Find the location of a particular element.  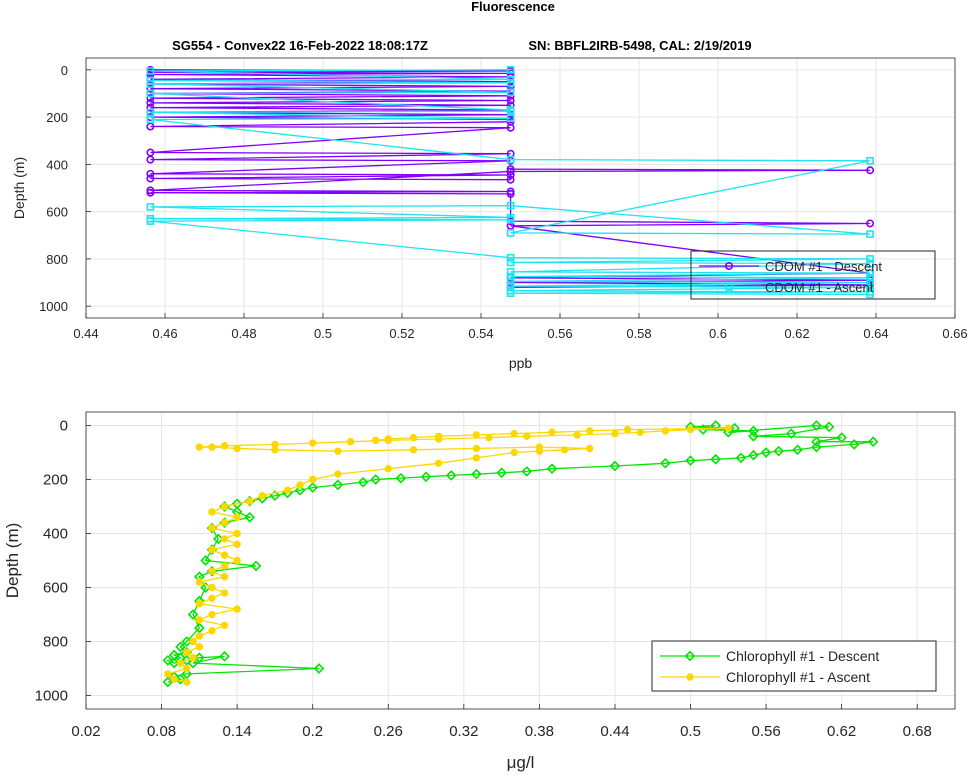

x-tick-label: 0.26 is located at coordinates (388, 731).